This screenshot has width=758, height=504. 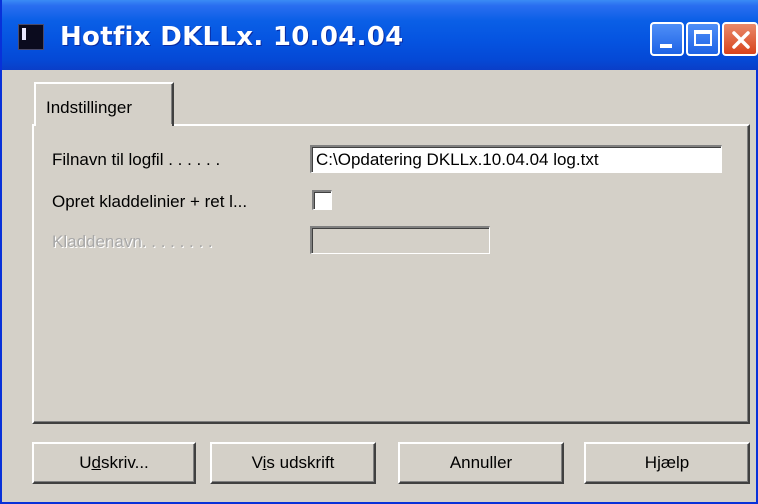 What do you see at coordinates (703, 39) in the screenshot?
I see `maximize-button` at bounding box center [703, 39].